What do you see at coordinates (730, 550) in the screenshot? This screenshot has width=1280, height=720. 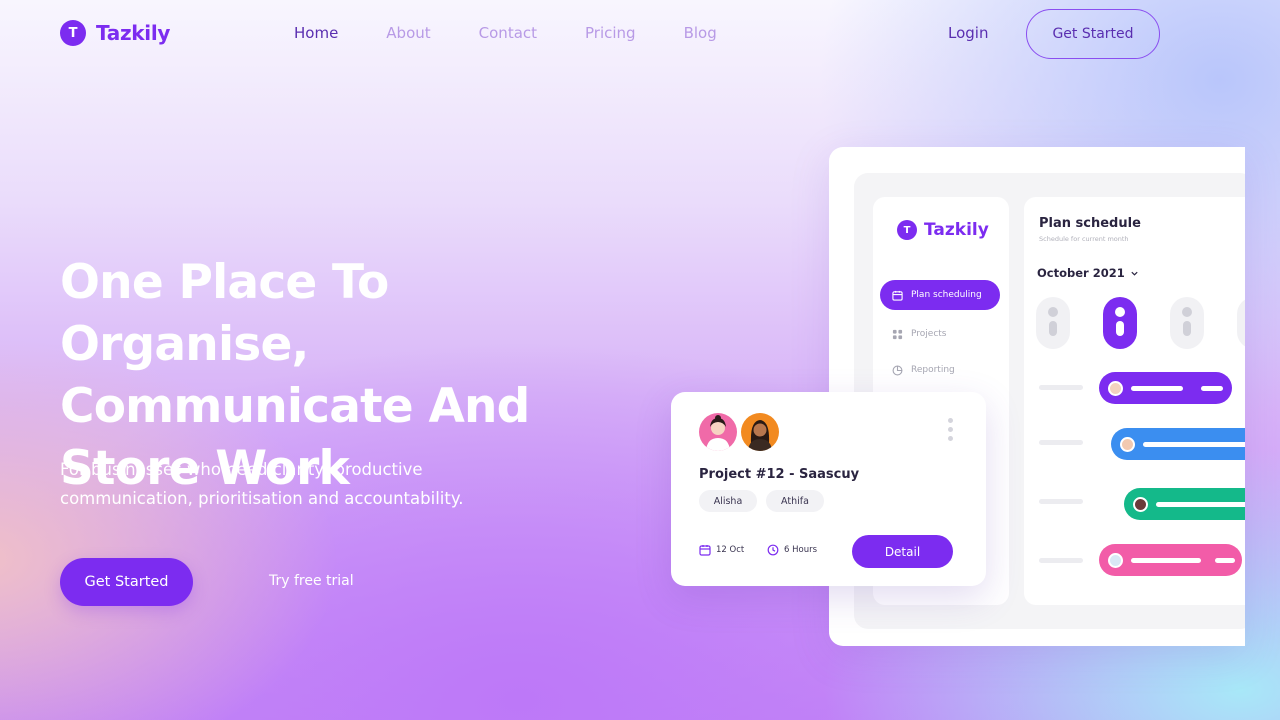 I see `project-date-label: 12 Oct` at bounding box center [730, 550].